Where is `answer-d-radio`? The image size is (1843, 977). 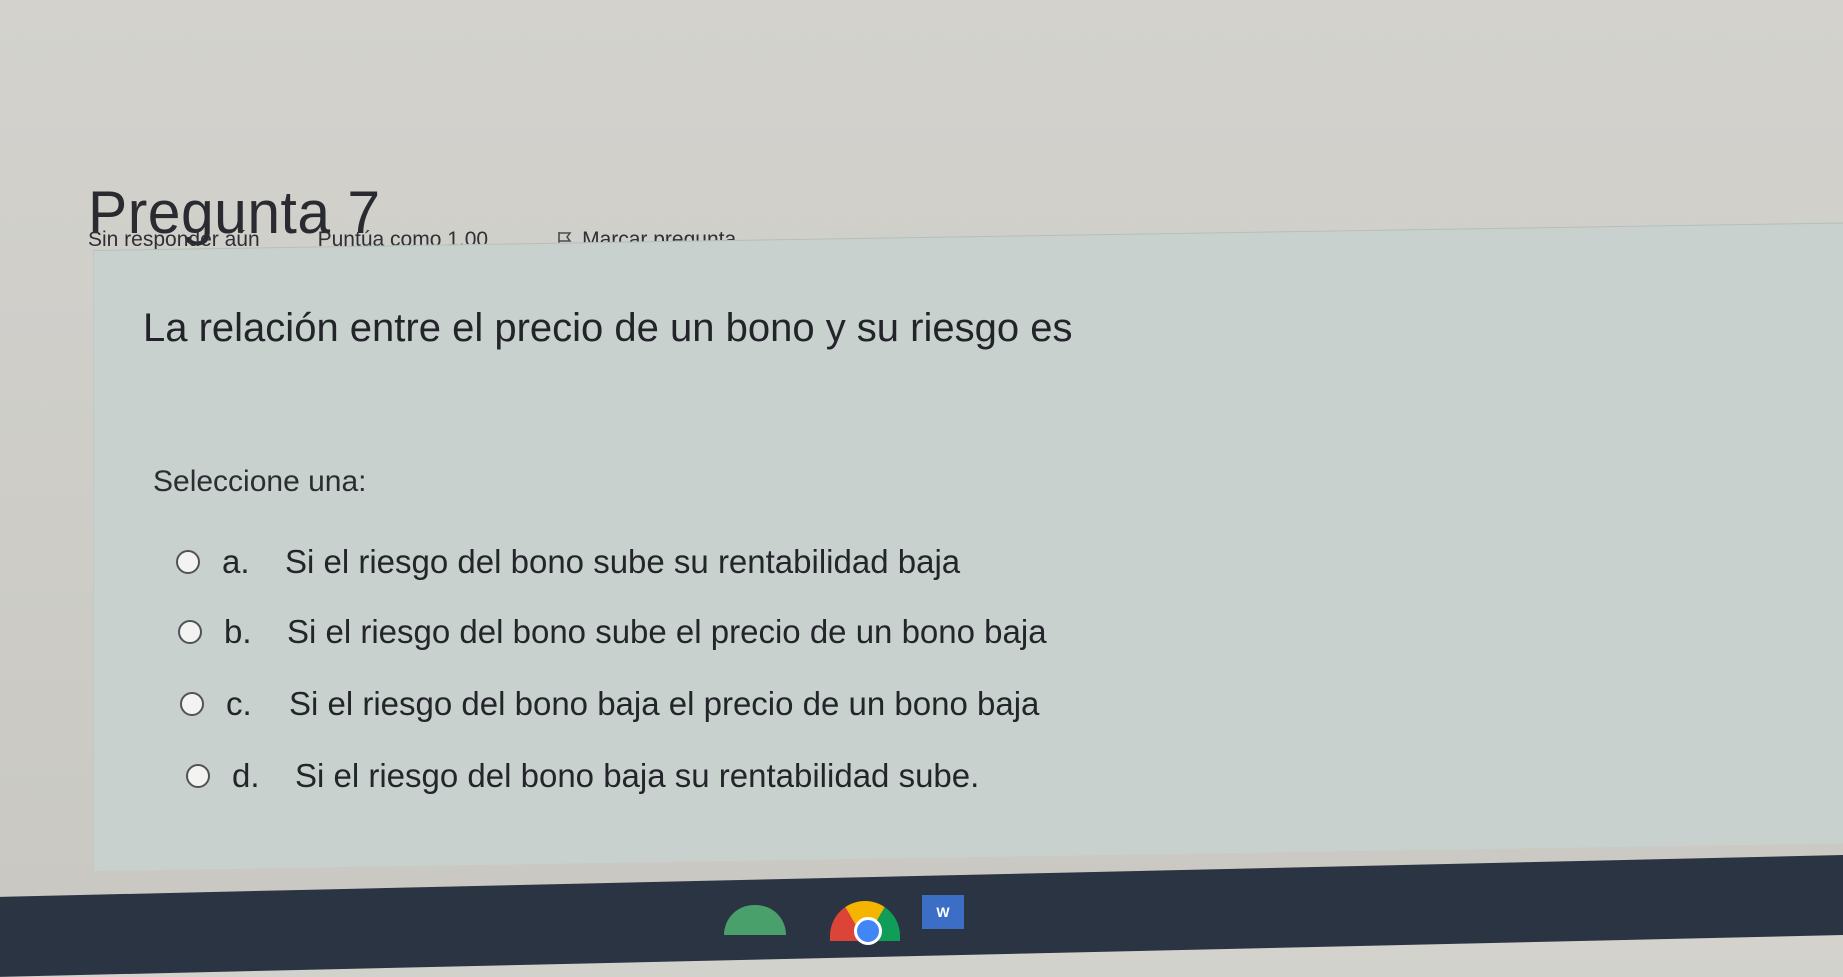
answer-d-radio is located at coordinates (198, 776).